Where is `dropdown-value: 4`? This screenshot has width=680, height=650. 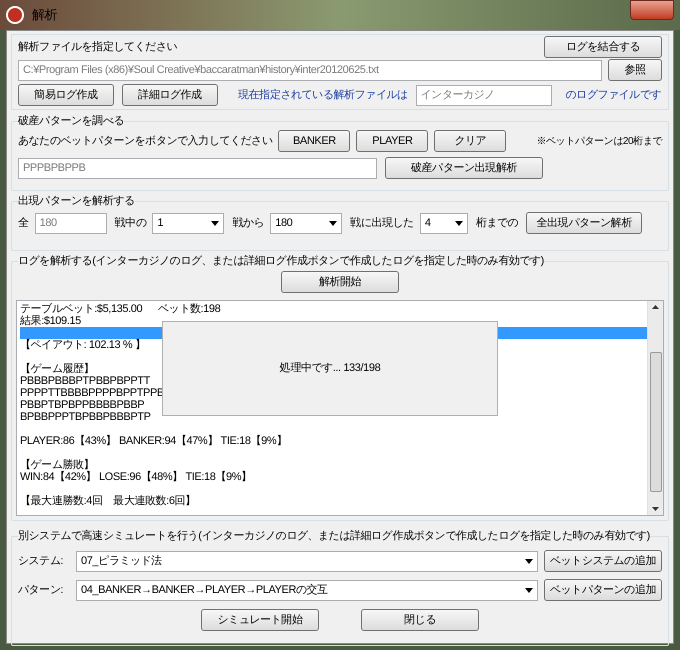
dropdown-value: 4 is located at coordinates (427, 223).